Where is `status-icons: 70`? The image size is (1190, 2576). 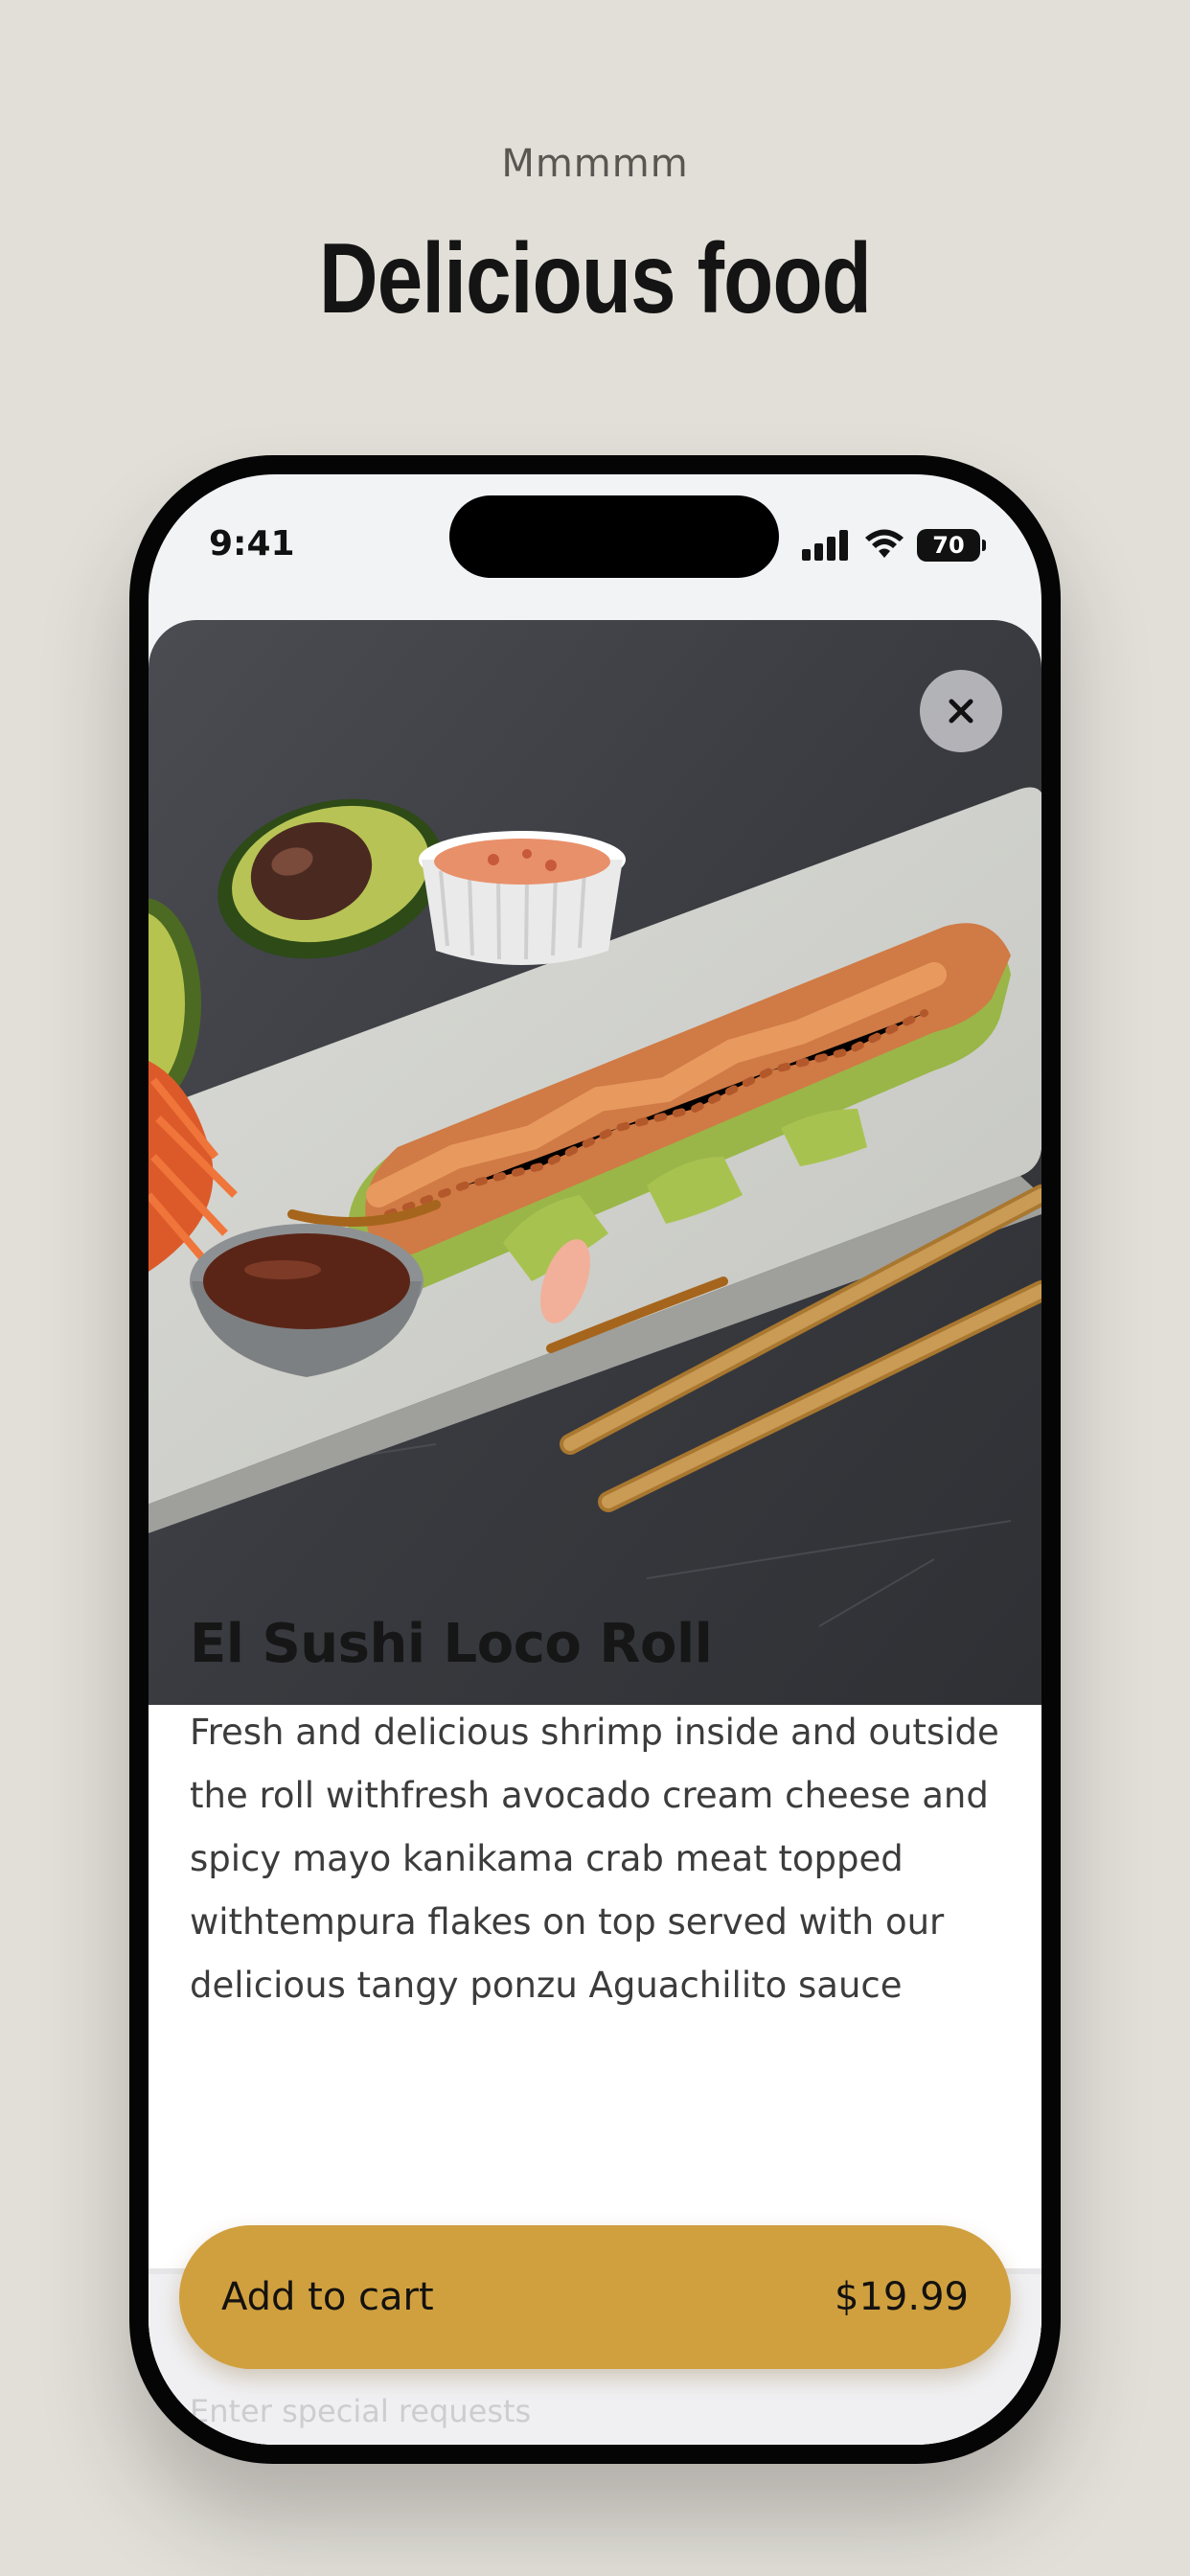
status-icons: 70 is located at coordinates (894, 545).